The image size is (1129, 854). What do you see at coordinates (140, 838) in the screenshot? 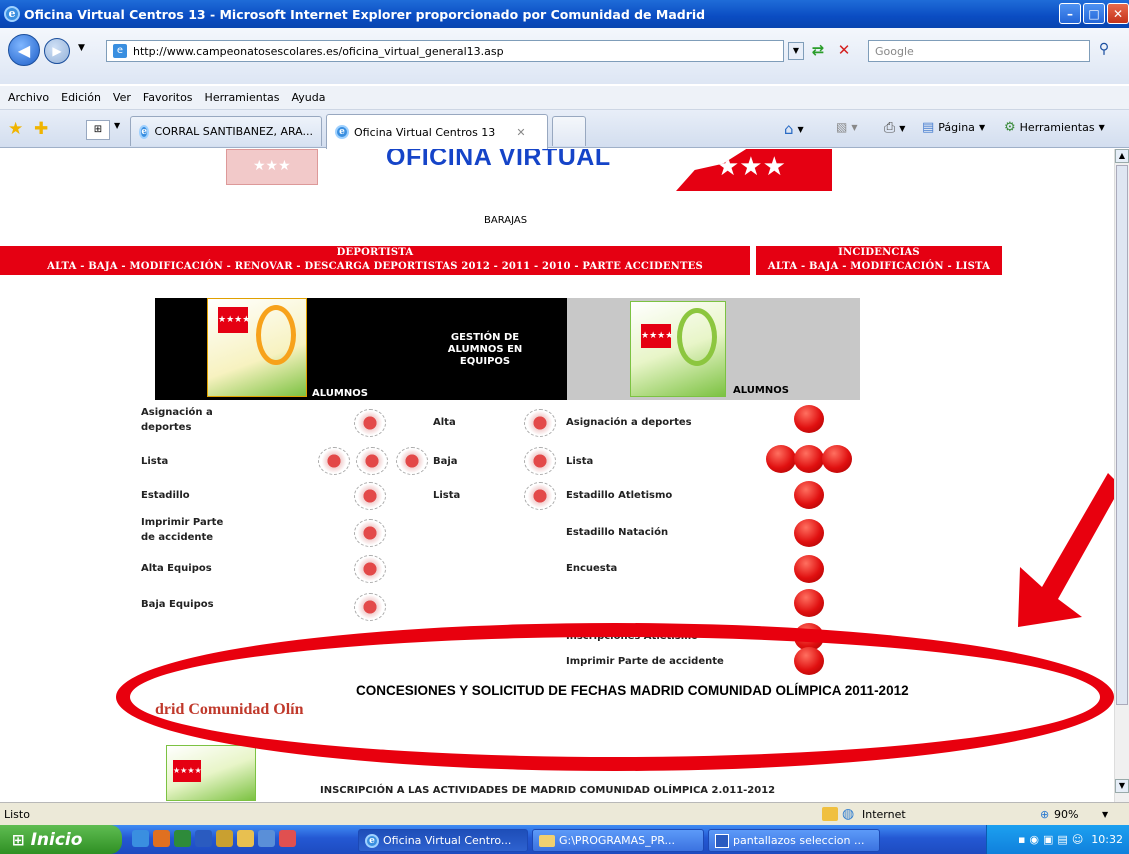
I see `ie-quicklaunch-icon` at bounding box center [140, 838].